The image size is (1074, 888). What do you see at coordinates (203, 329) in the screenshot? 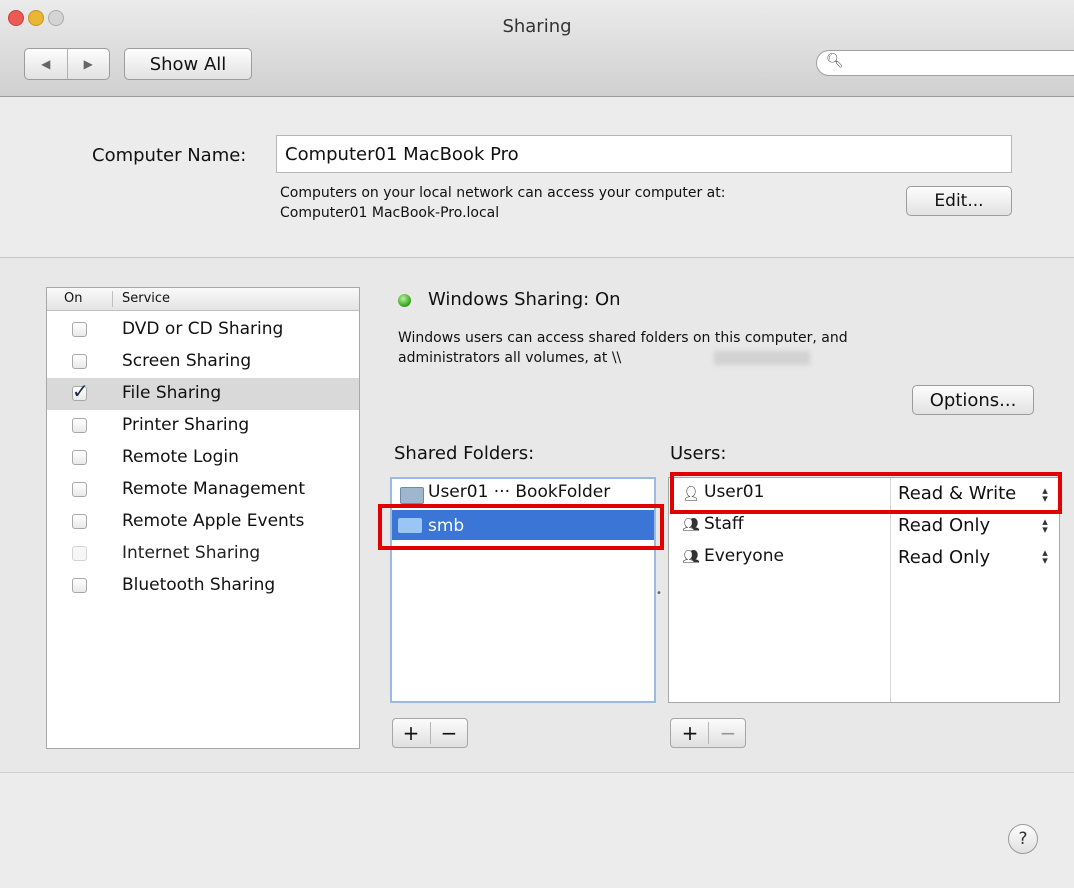
I see `service-label: DVD or CD Sharing` at bounding box center [203, 329].